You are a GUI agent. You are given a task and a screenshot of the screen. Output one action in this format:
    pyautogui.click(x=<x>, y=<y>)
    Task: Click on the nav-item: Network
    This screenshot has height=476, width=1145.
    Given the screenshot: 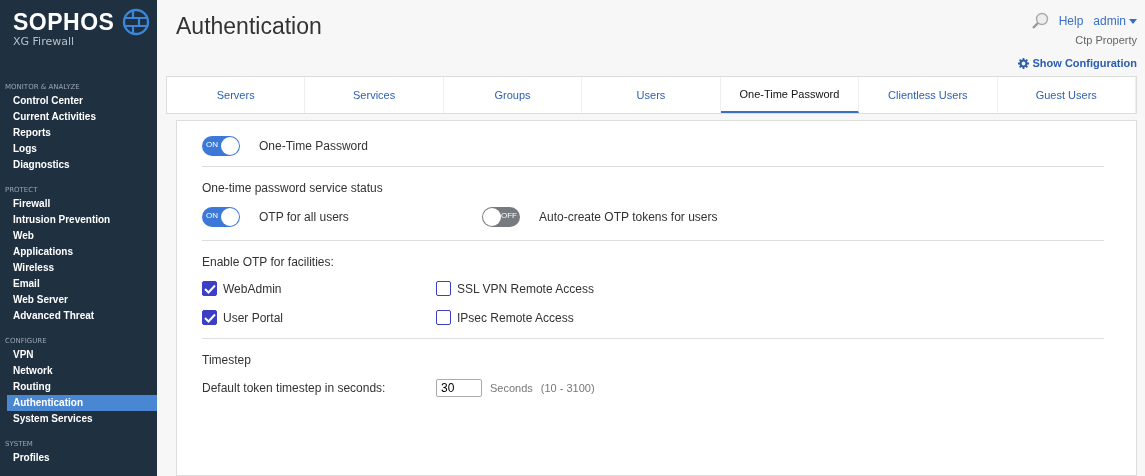 What is the action you would take?
    pyautogui.click(x=78, y=371)
    